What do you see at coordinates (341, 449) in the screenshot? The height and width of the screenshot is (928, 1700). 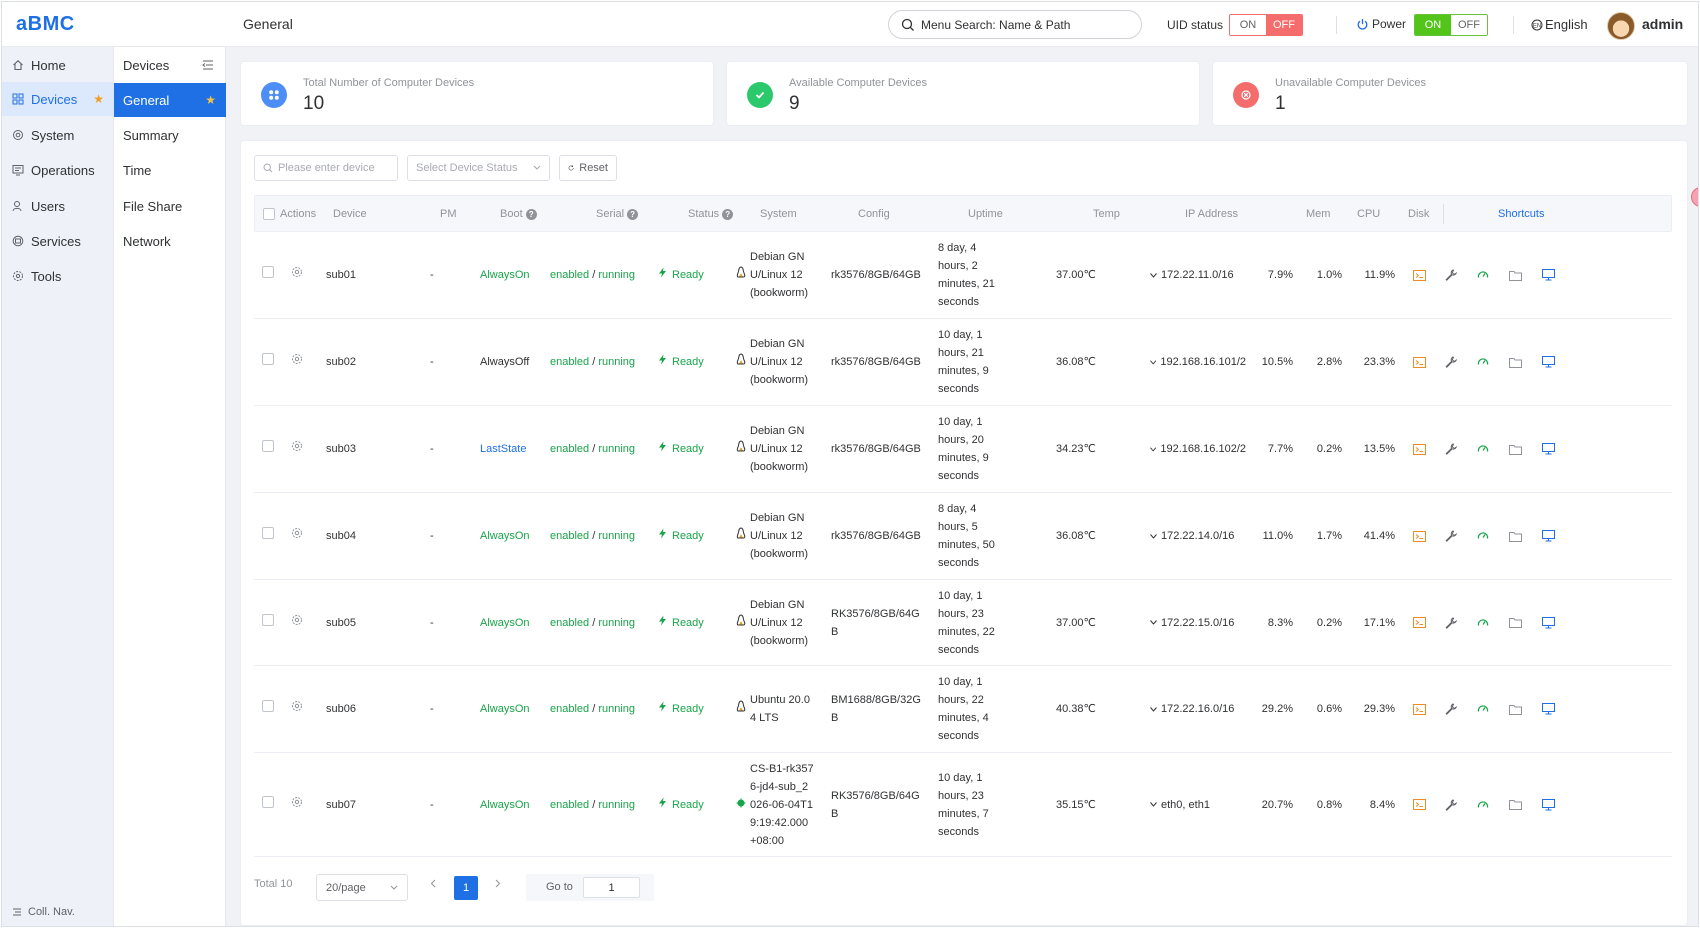 I see `device-name: sub03` at bounding box center [341, 449].